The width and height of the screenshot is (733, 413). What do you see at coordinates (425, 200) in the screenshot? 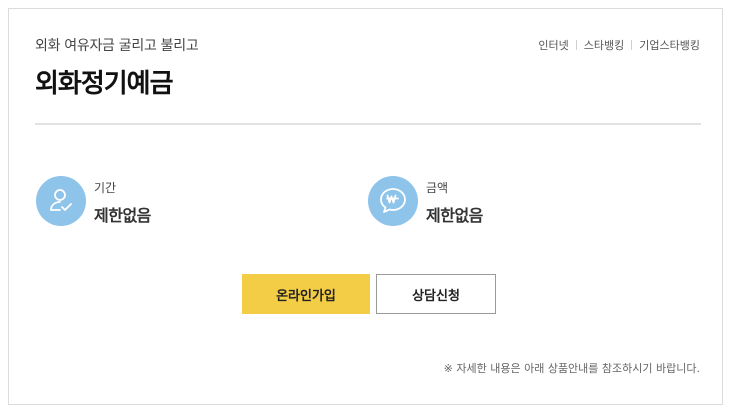
I see `amount-info: 금액 제한없음` at bounding box center [425, 200].